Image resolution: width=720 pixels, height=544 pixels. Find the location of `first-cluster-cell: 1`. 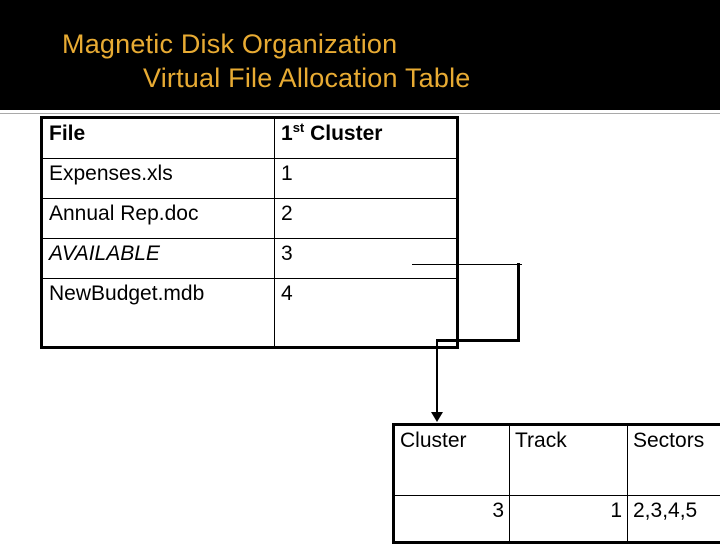

first-cluster-cell: 1 is located at coordinates (366, 179).